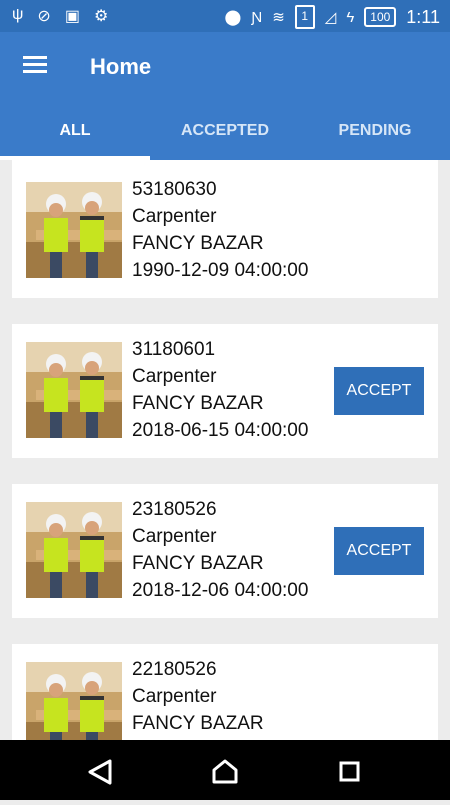  I want to click on battery-icon: 100, so click(380, 17).